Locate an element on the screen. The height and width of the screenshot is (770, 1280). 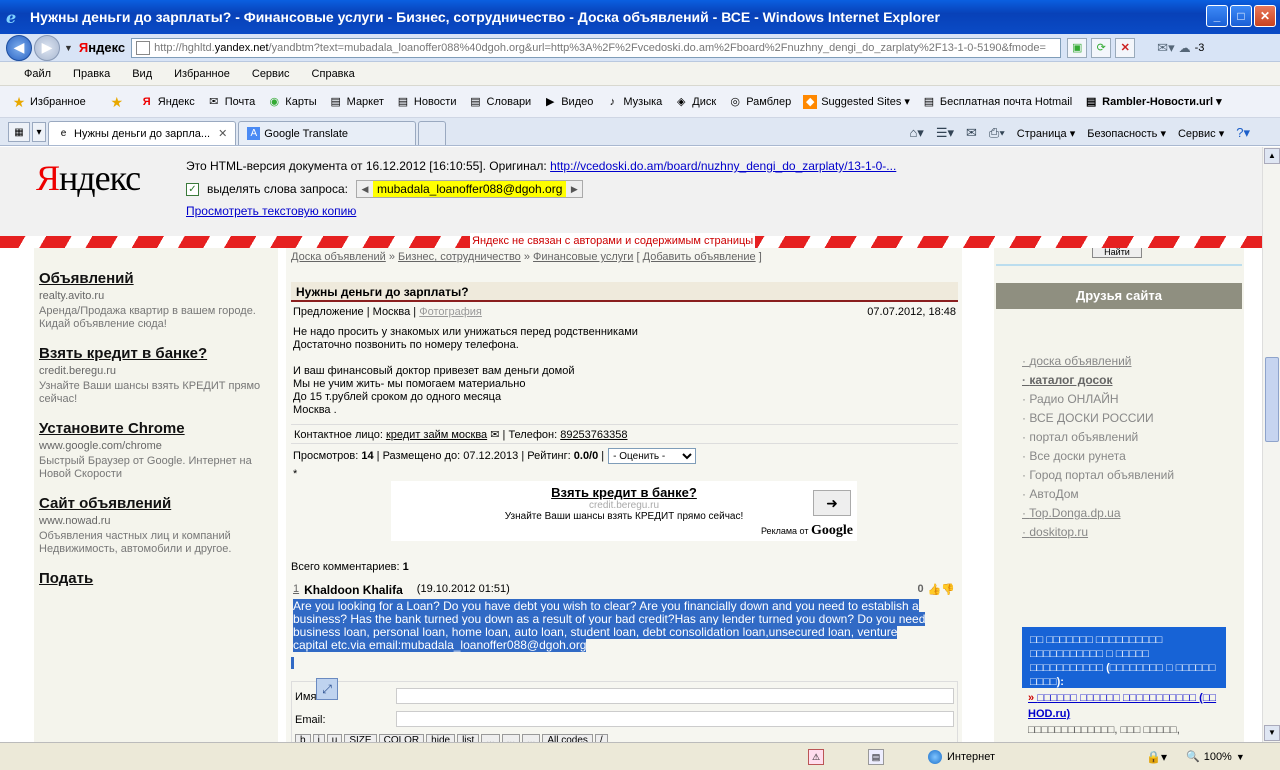
contact-name-link: кредит займ москва is located at coordinates (436, 435).